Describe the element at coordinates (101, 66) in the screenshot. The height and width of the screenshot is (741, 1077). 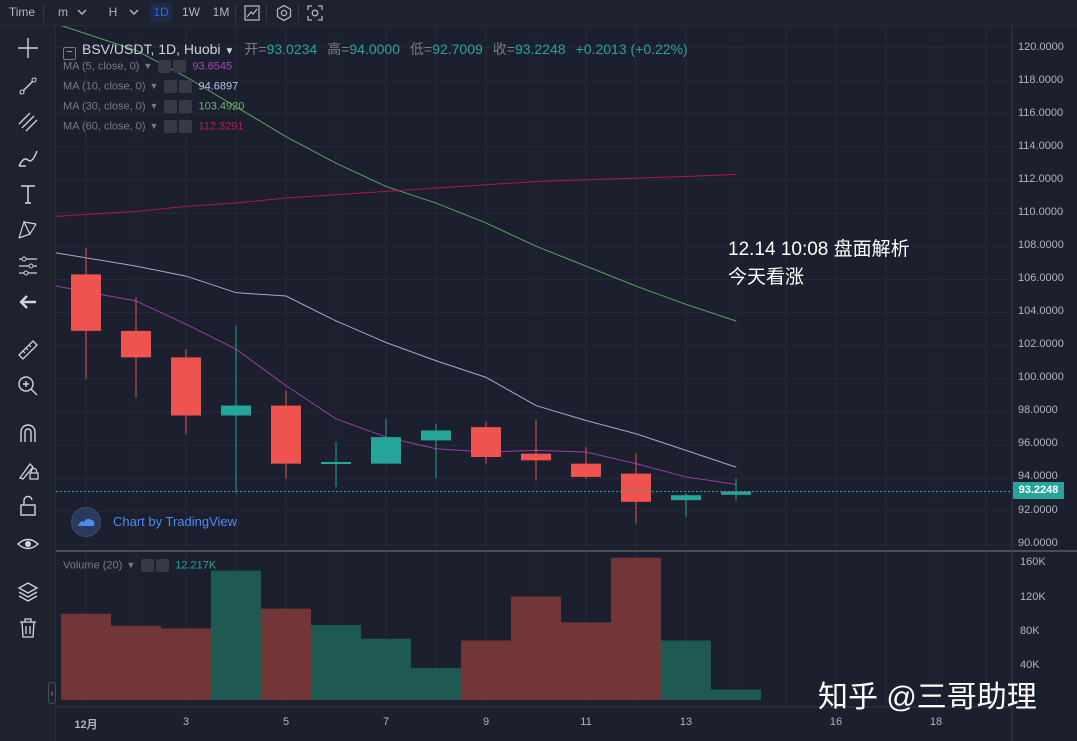
I see `indicator-name: MA (5, close, 0)` at that location.